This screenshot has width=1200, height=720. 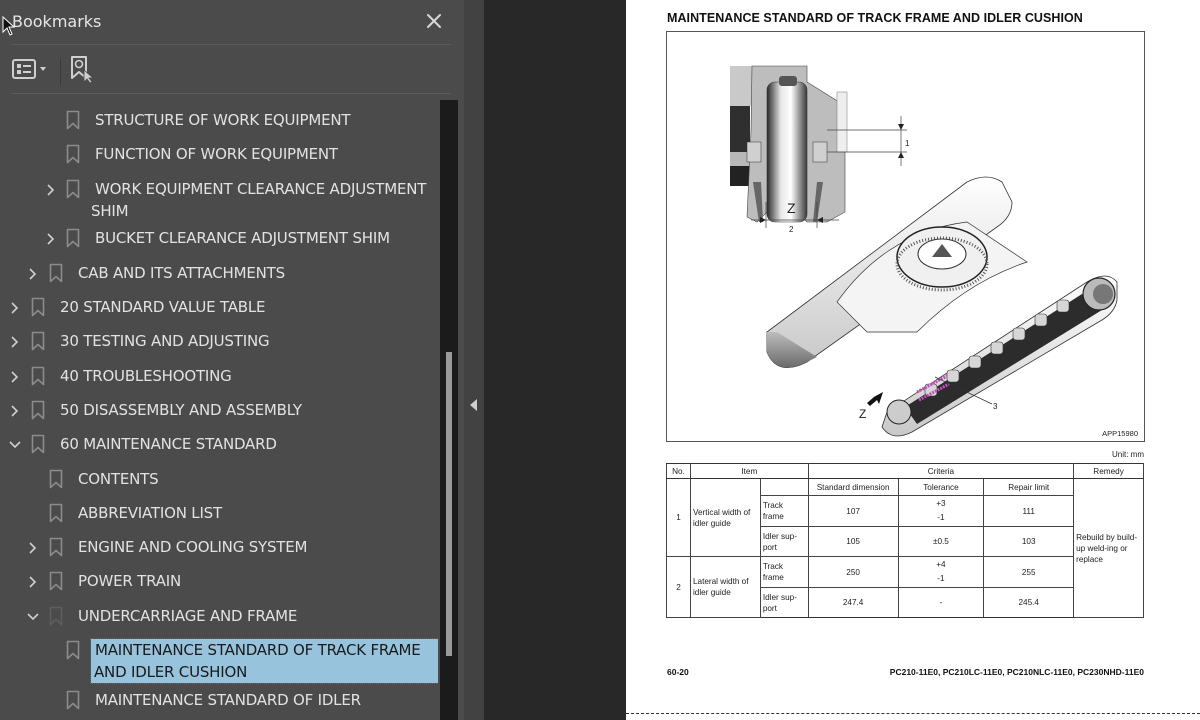 I want to click on header-no: No., so click(x=678, y=471).